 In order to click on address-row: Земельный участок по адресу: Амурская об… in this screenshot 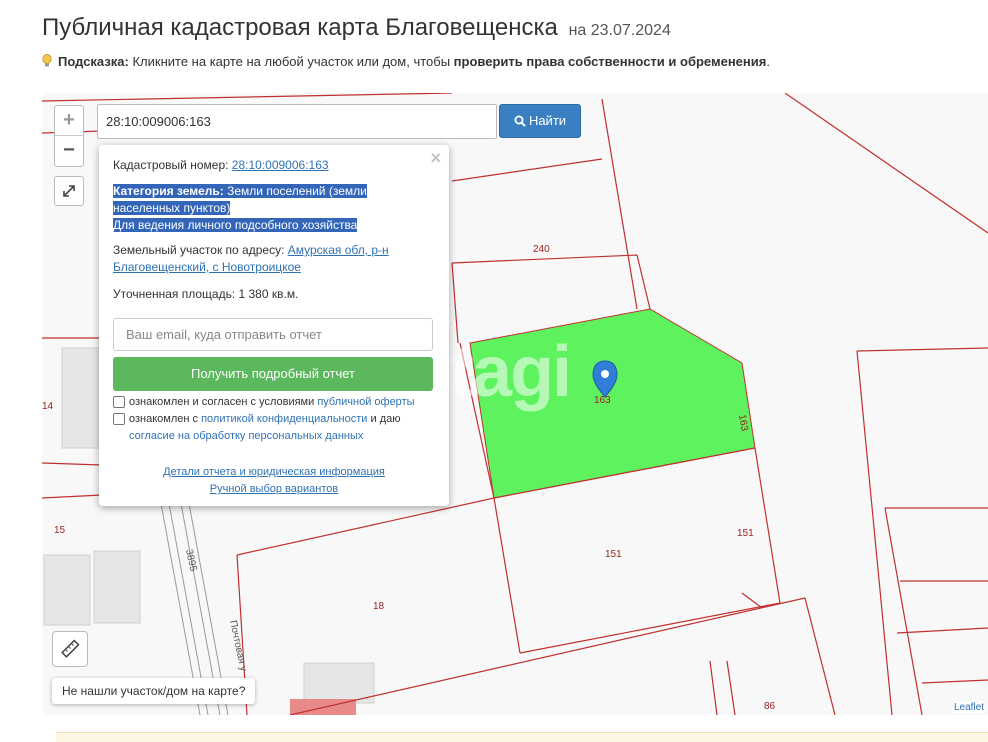, I will do `click(274, 259)`.